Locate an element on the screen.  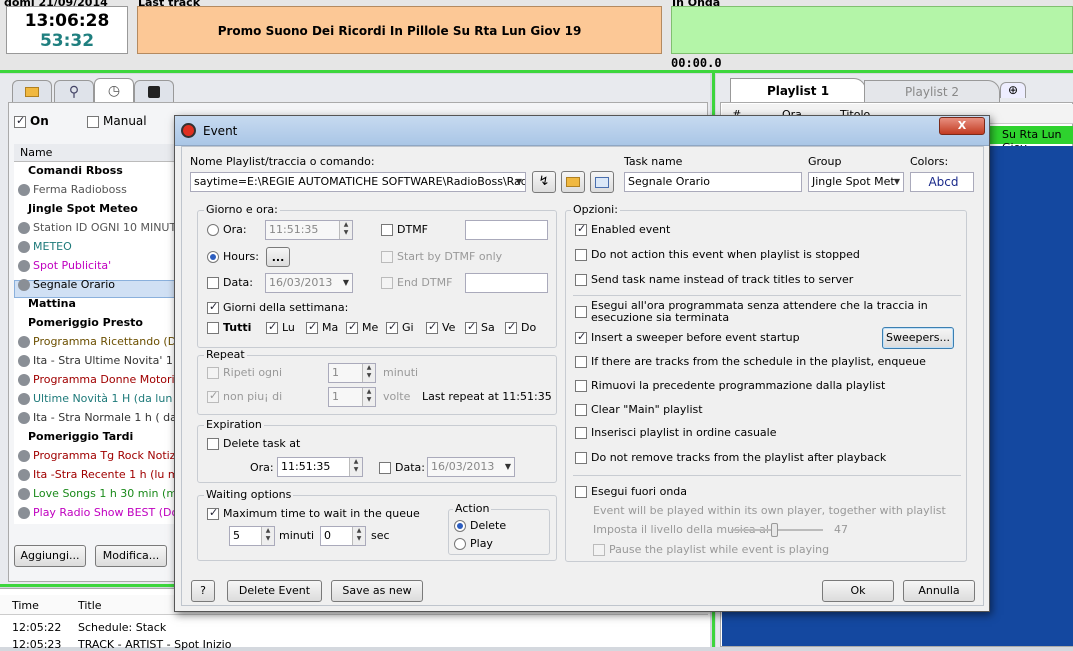
off-air-checkbox: Esegui fuori onda is located at coordinates (631, 491).